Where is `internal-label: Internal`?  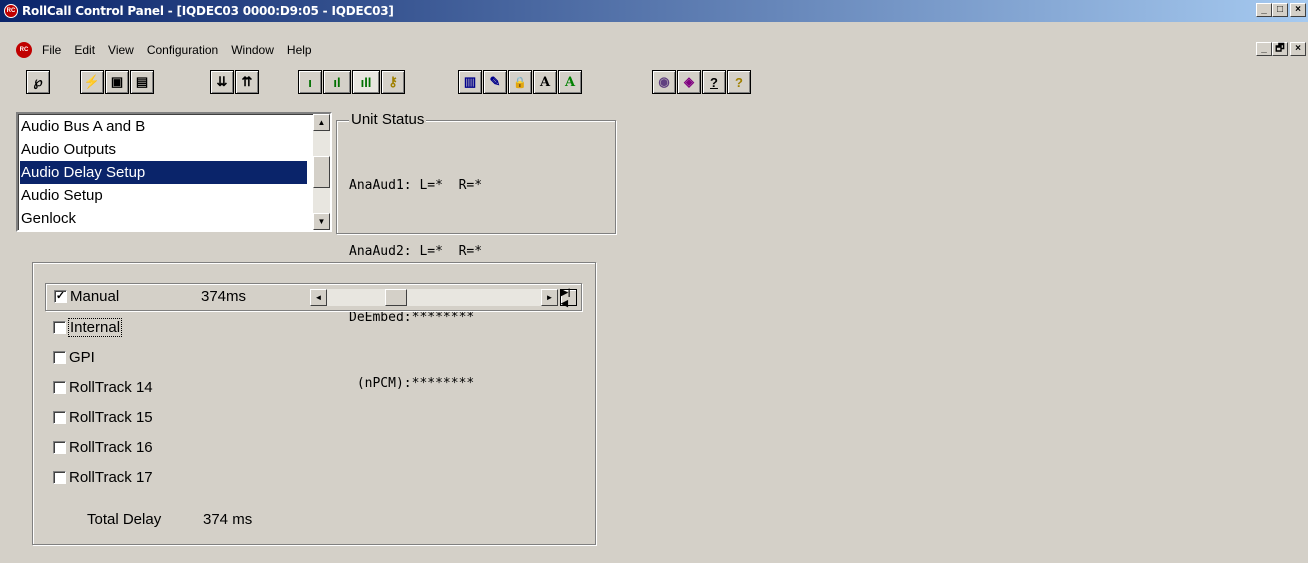
internal-label: Internal is located at coordinates (95, 327).